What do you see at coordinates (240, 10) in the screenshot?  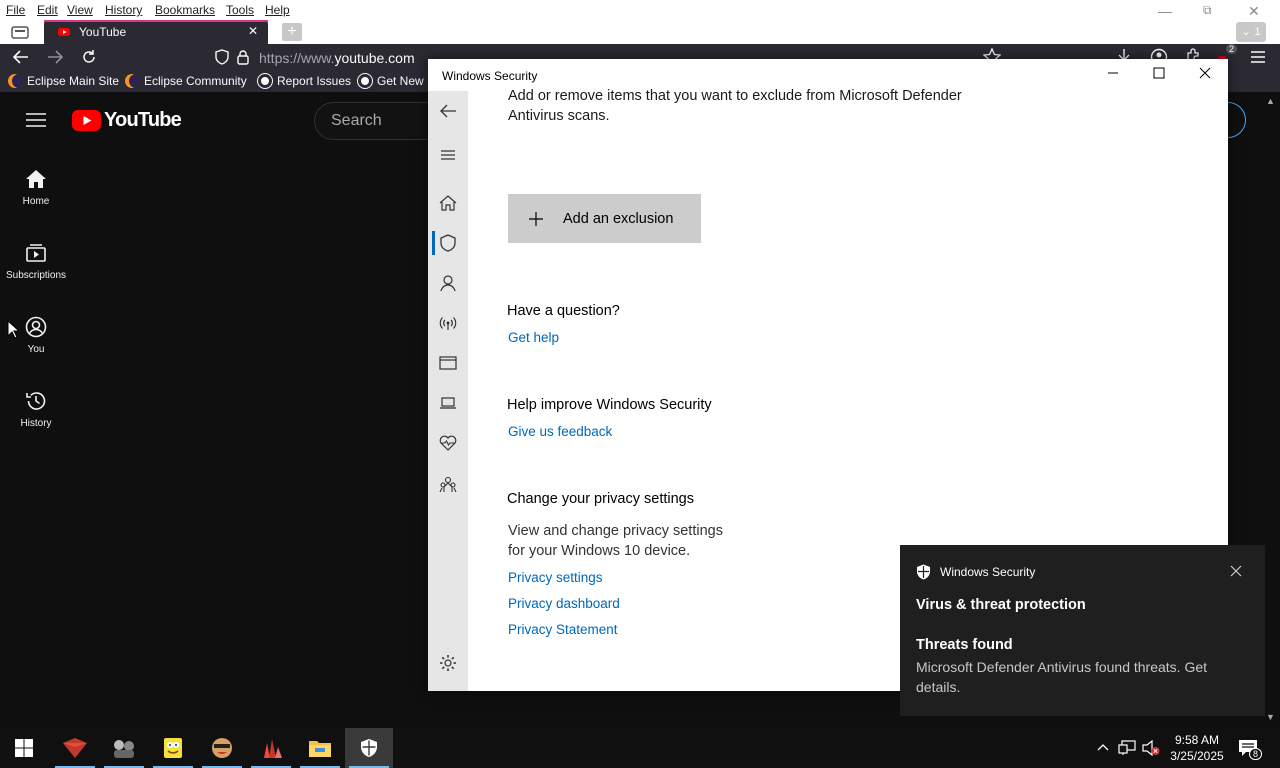 I see `menu-tools: Tools` at bounding box center [240, 10].